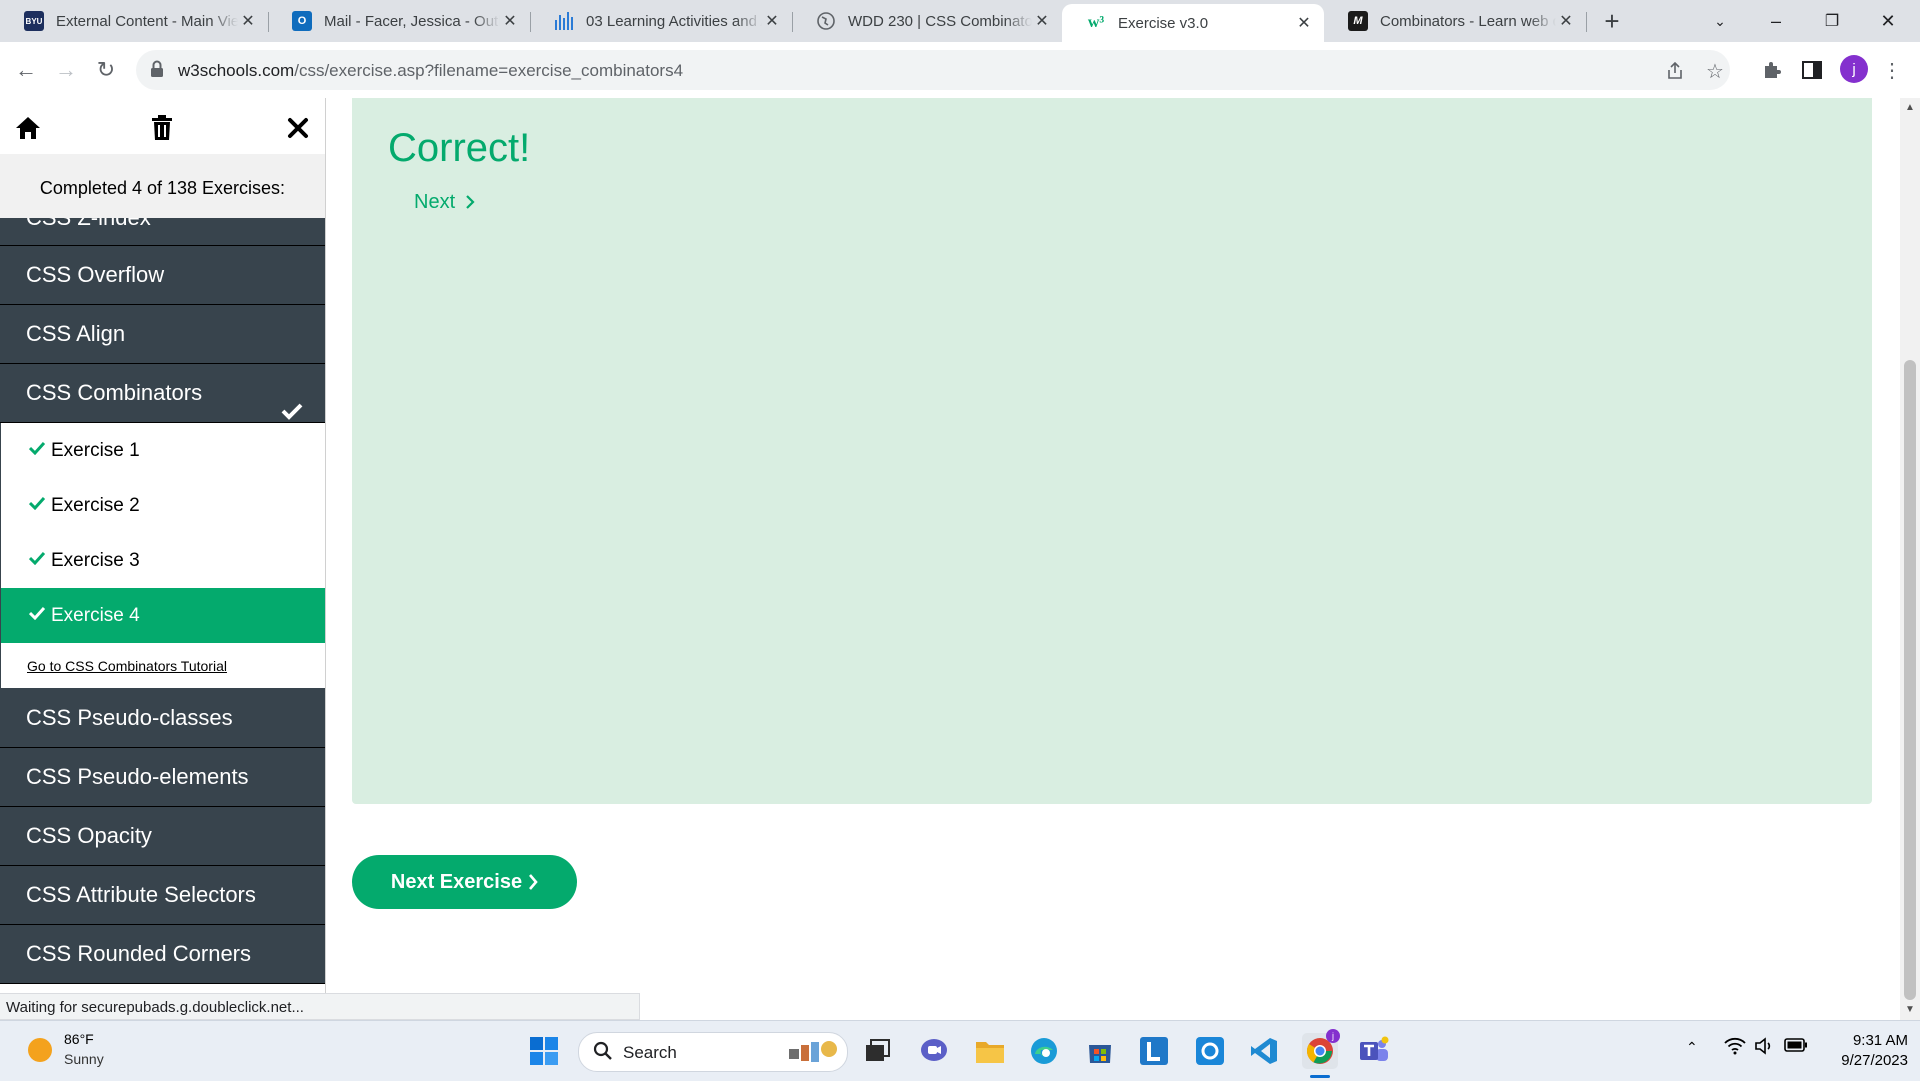 This screenshot has height=1081, width=1920. I want to click on weather-temperature: 86°F, so click(79, 1039).